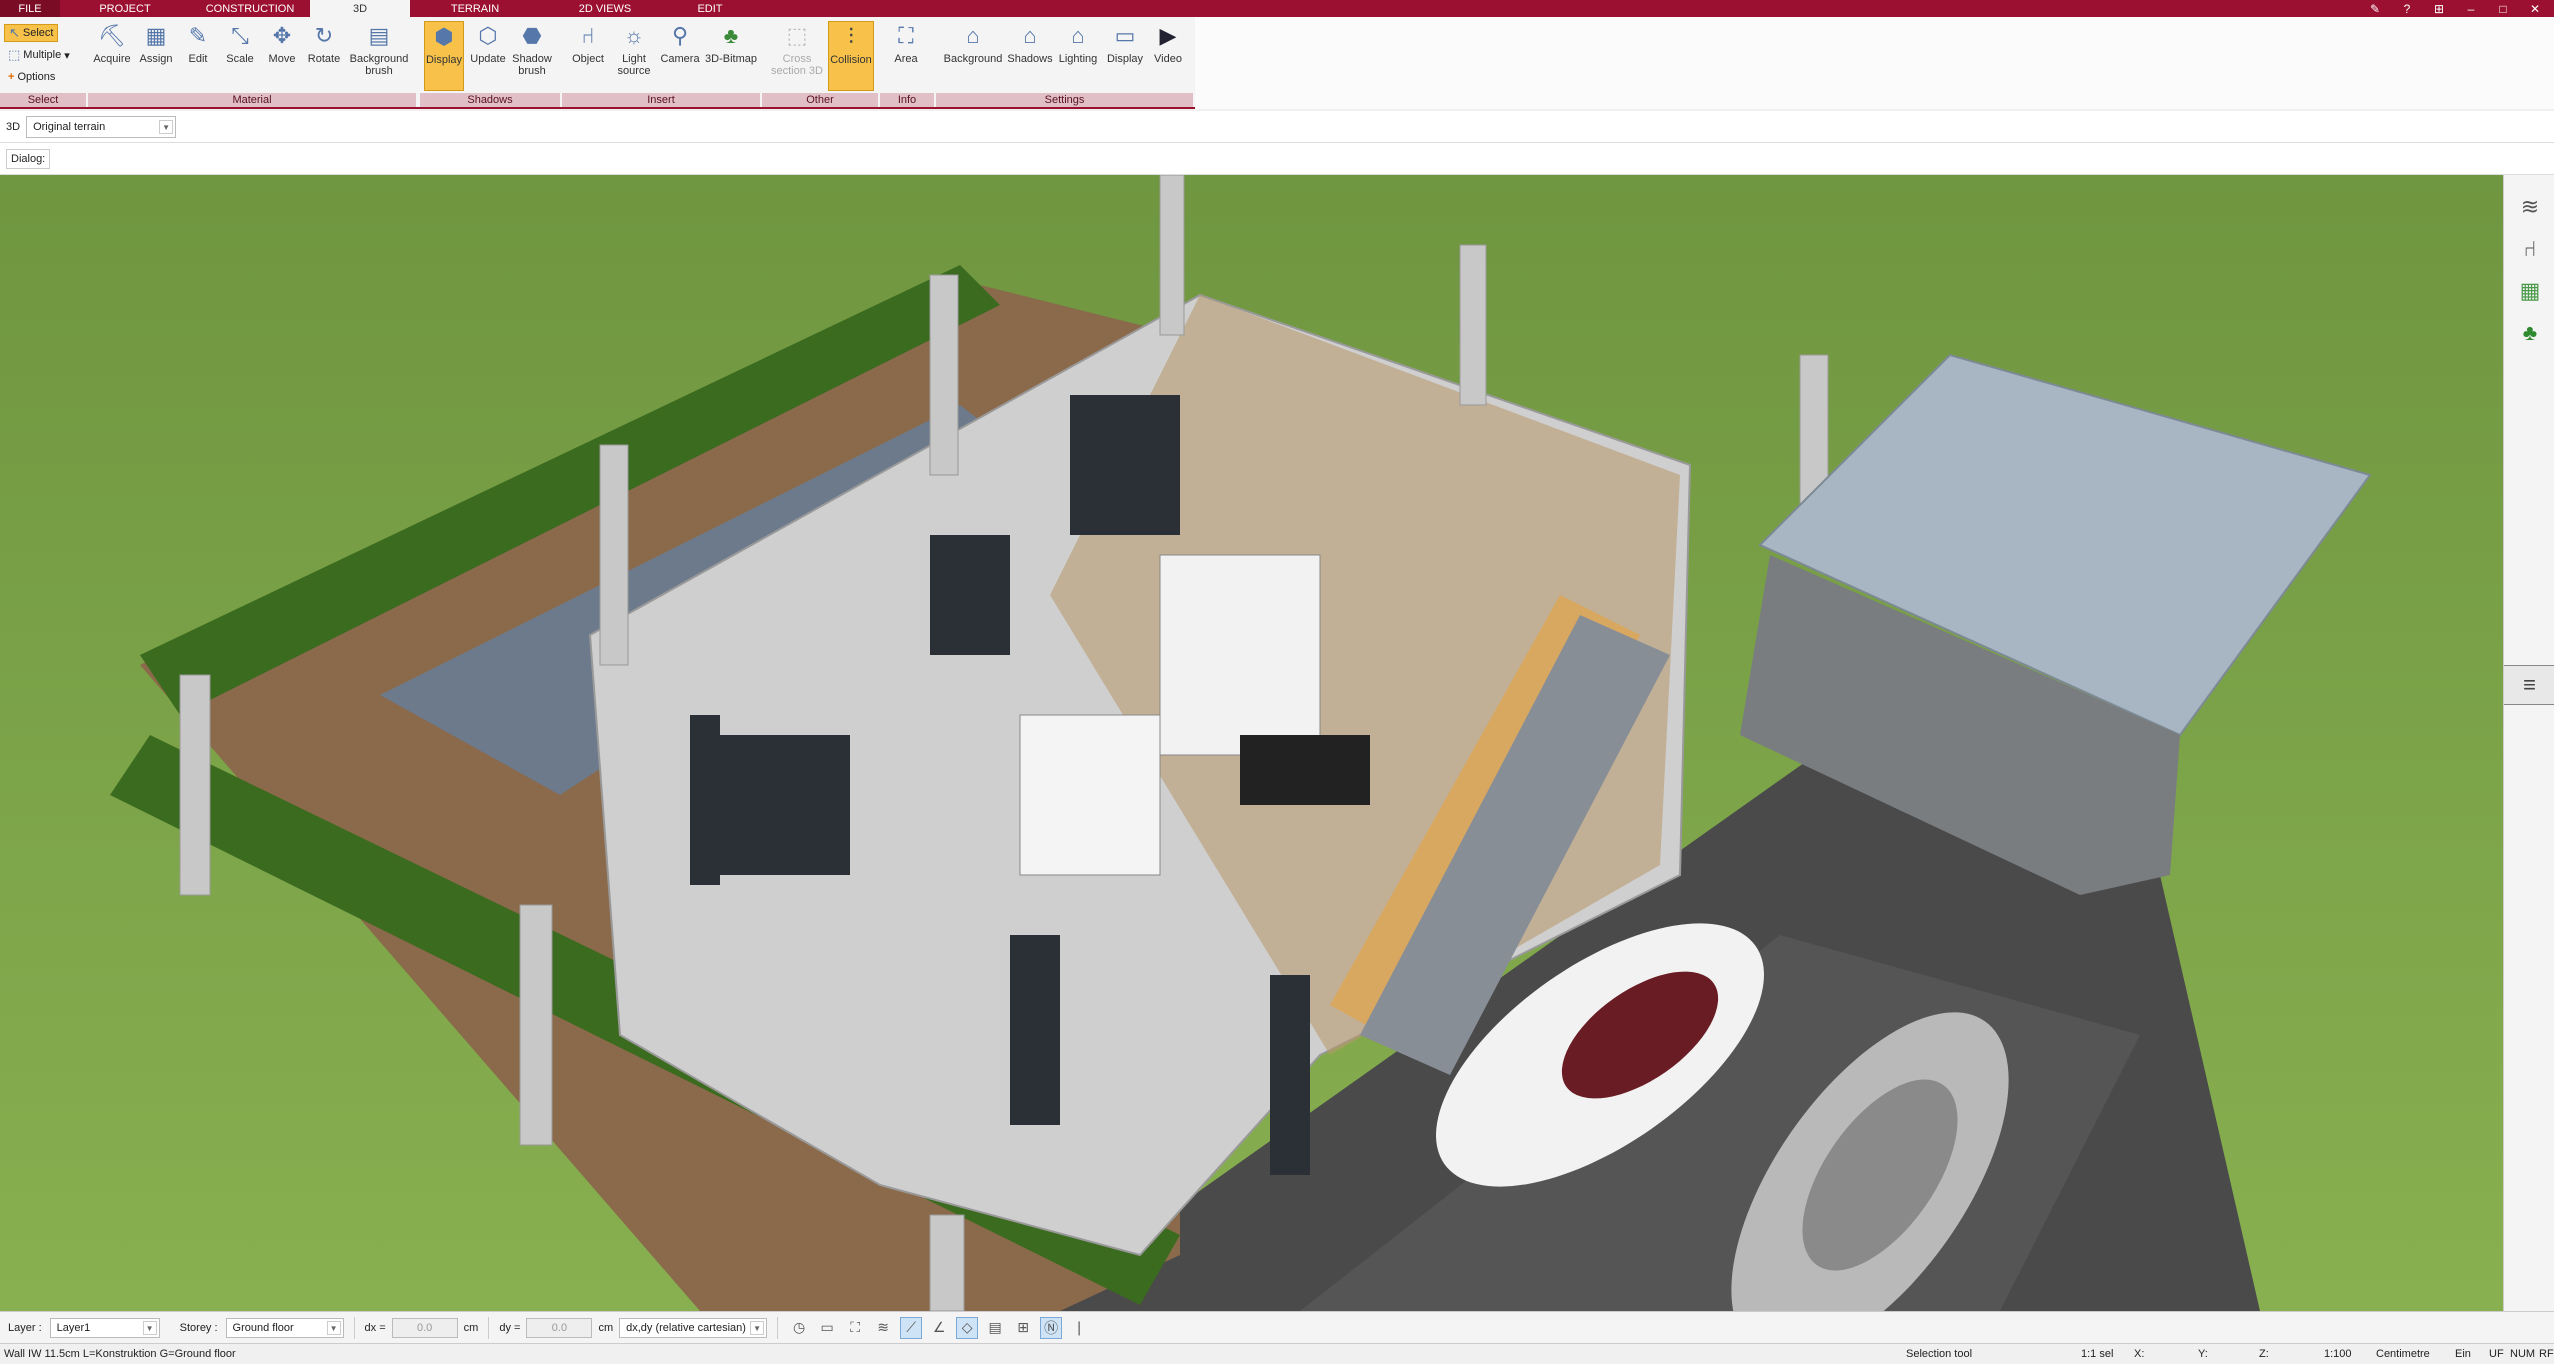  What do you see at coordinates (820, 100) in the screenshot?
I see `group-label: Other` at bounding box center [820, 100].